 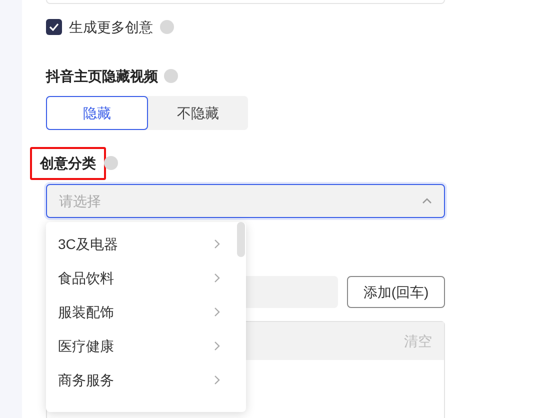 What do you see at coordinates (146, 312) in the screenshot?
I see `menu-item: 服装配饰` at bounding box center [146, 312].